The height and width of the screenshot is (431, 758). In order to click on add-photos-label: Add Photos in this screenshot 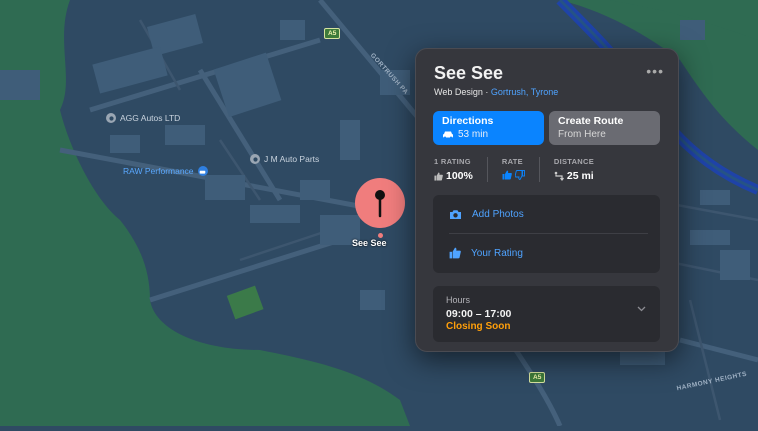, I will do `click(498, 214)`.